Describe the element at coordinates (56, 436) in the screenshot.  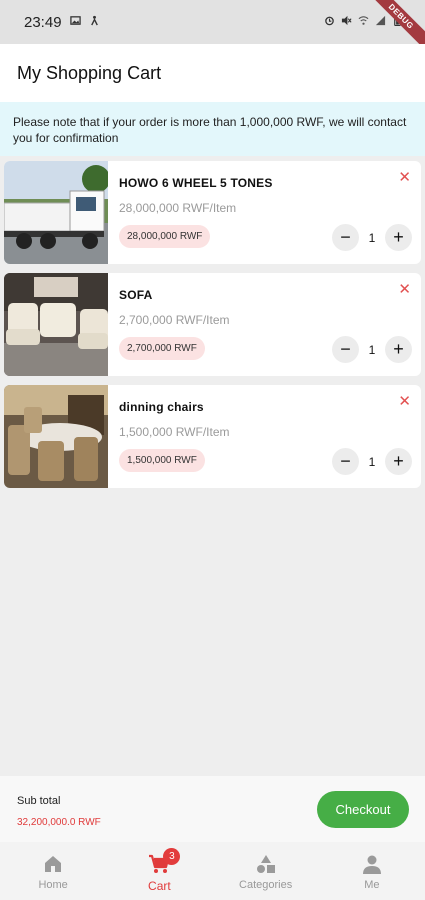
I see `product-image-dining-set` at that location.